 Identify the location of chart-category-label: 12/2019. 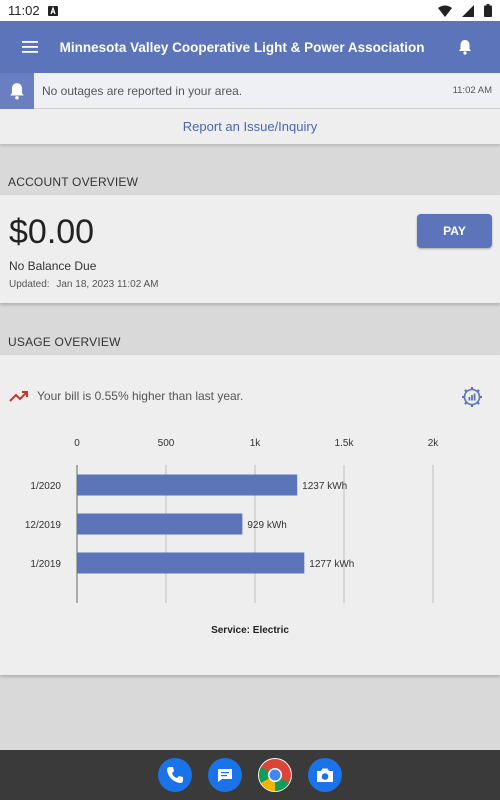
(43, 525).